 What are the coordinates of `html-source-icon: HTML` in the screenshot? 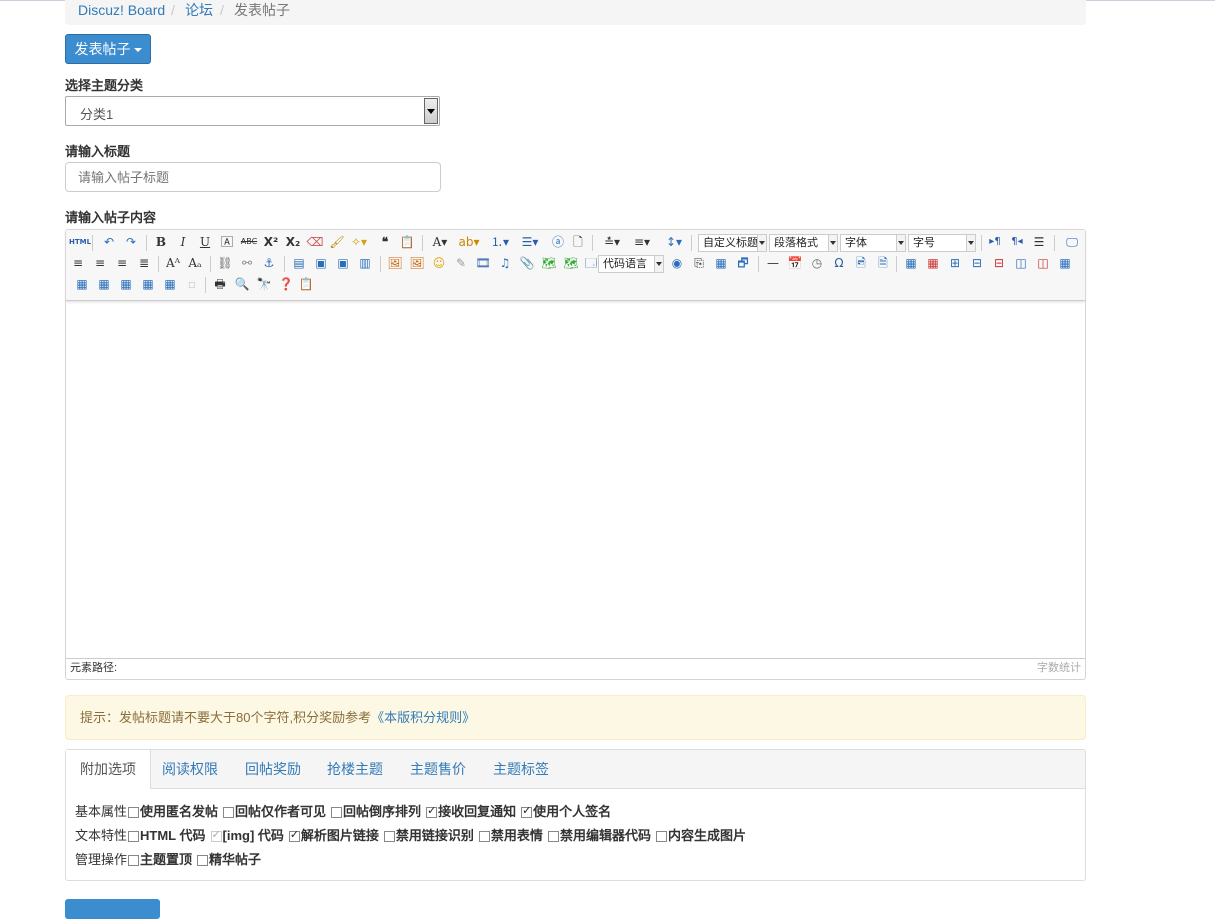 It's located at (80, 242).